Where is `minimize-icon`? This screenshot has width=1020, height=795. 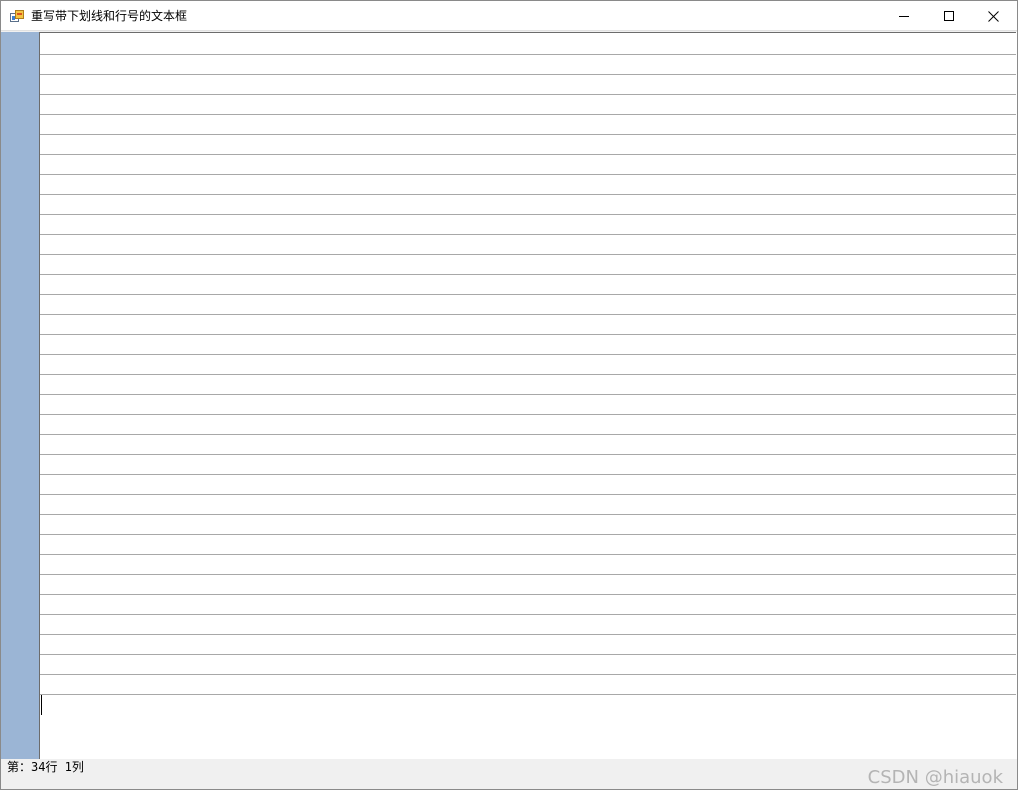
minimize-icon is located at coordinates (903, 16).